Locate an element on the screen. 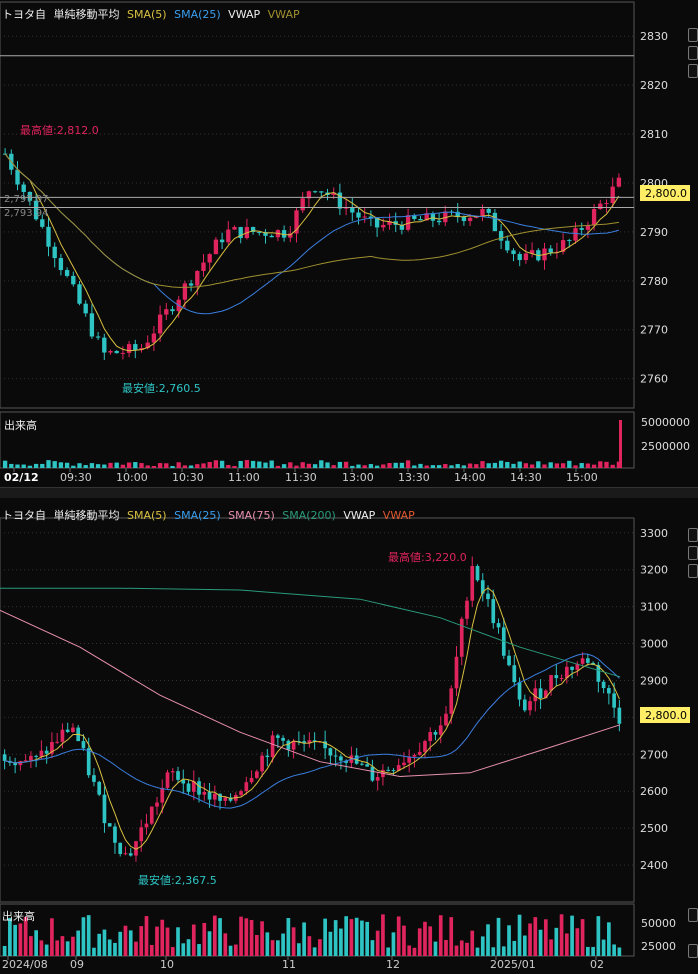  price-tick-label: 3200 is located at coordinates (654, 570).